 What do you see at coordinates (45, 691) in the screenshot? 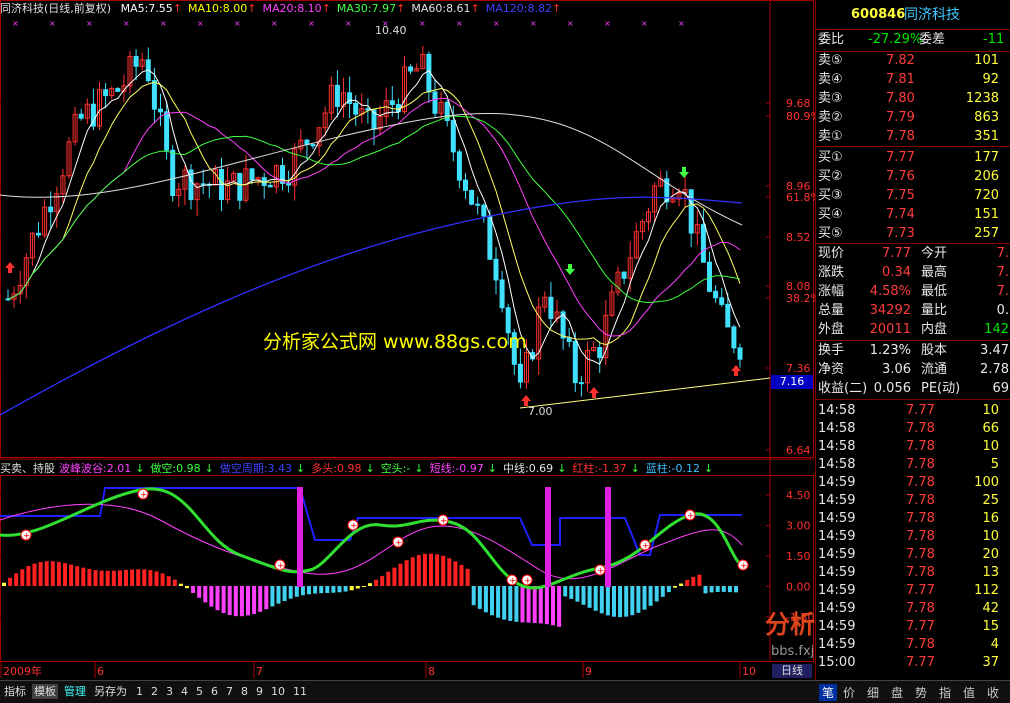
I see `toolbar-button: 模板` at bounding box center [45, 691].